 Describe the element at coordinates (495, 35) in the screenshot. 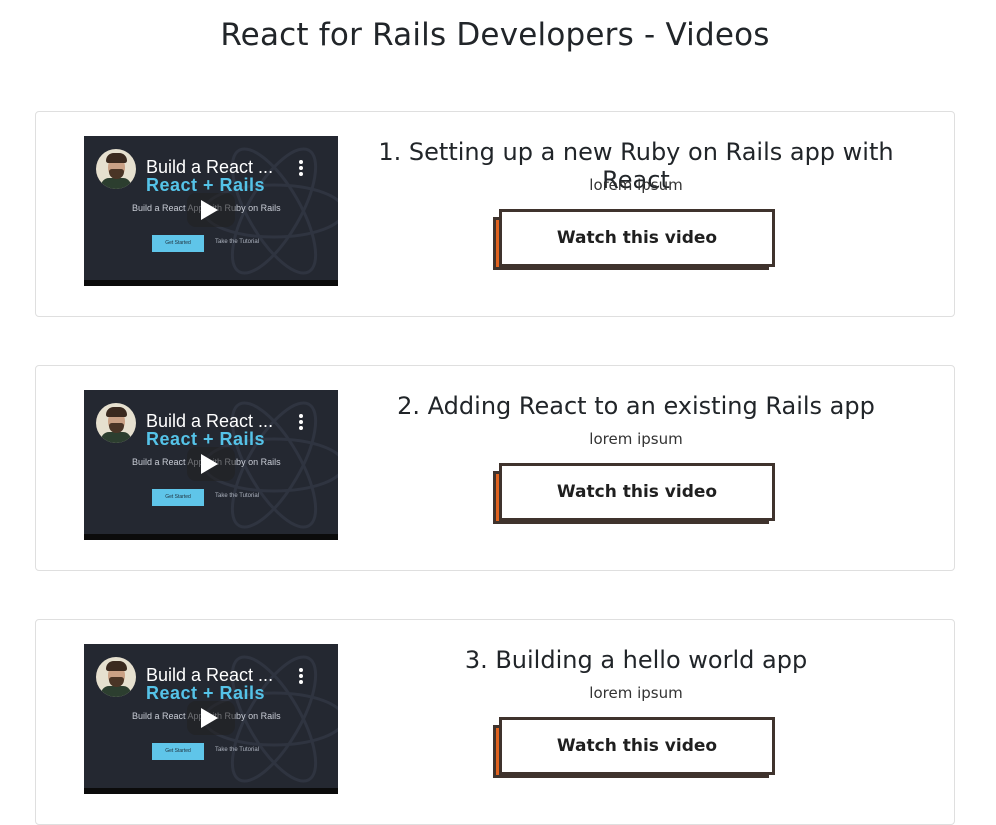

I see `page-title: React for Rails Developers - Videos` at that location.